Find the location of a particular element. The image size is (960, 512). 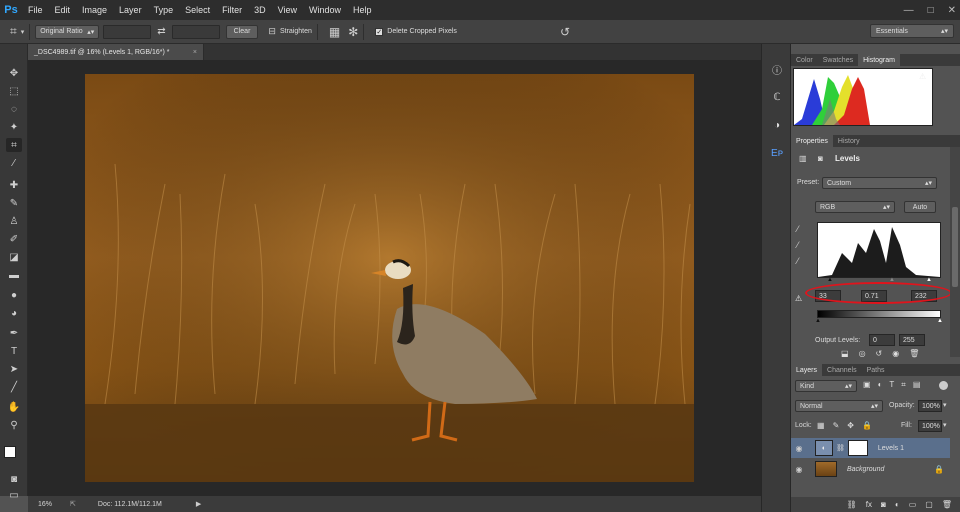

tab-histogram: Histogram is located at coordinates (879, 60).